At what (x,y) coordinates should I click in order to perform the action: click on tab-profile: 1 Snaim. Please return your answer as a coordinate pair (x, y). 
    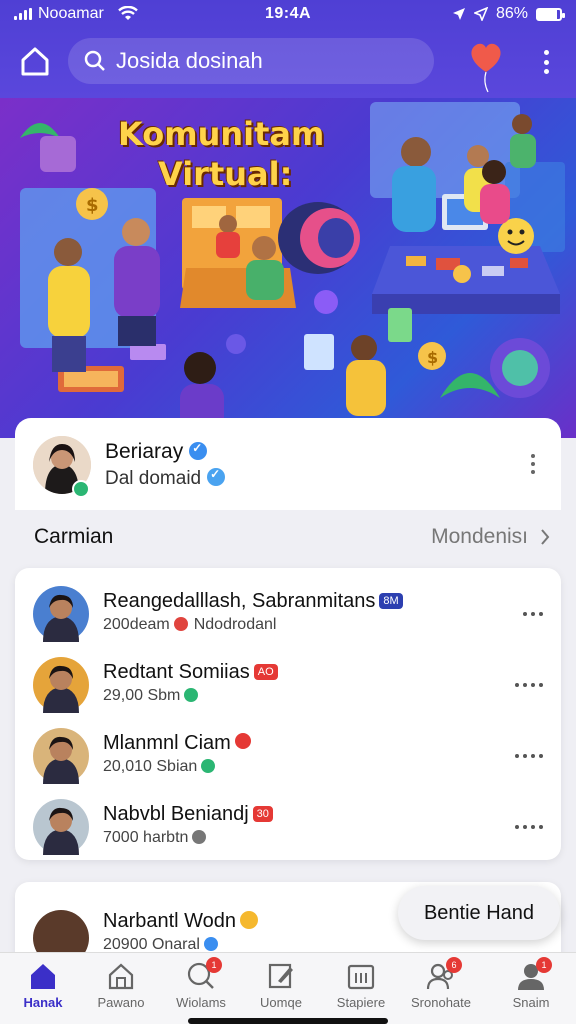
    Looking at the image, I should click on (531, 988).